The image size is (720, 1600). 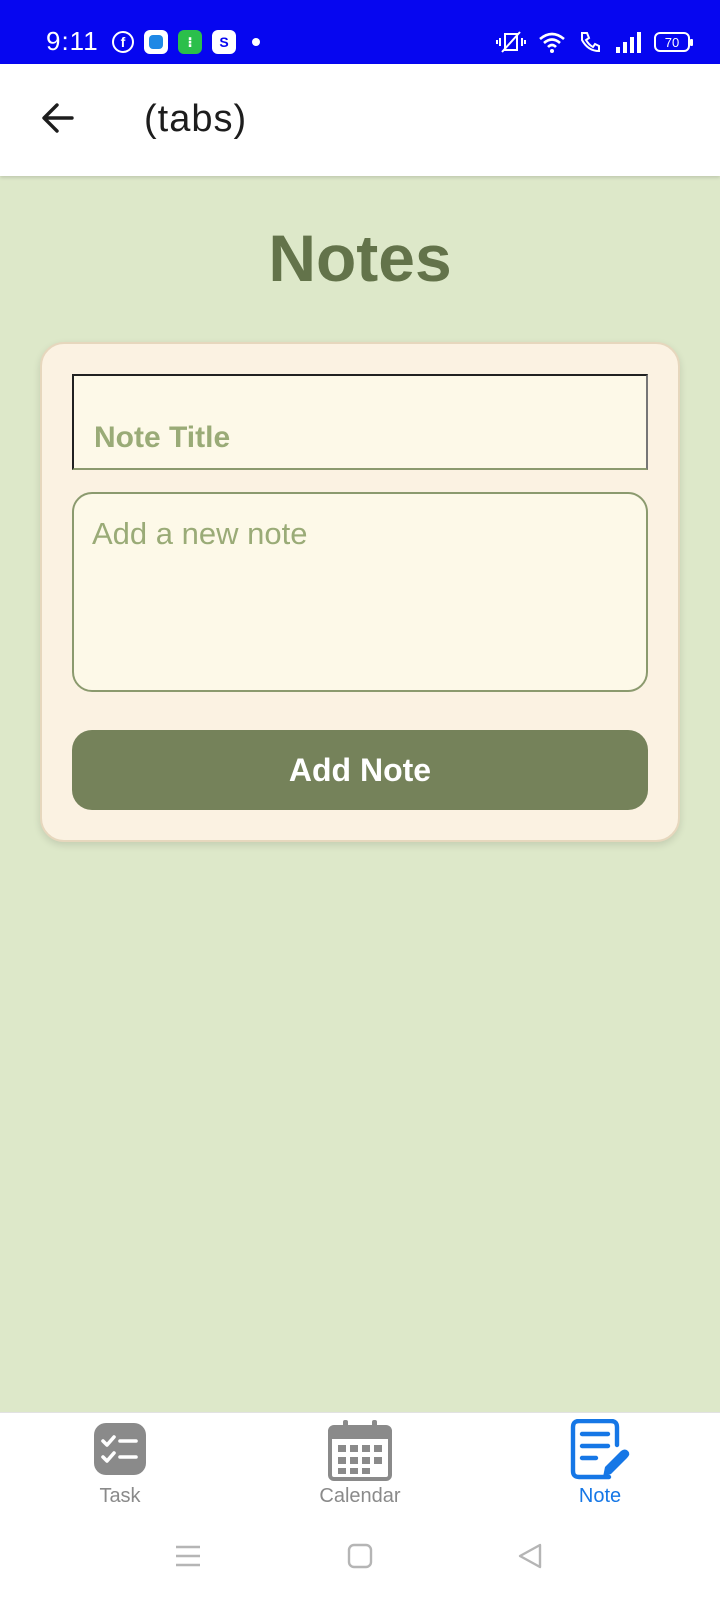 I want to click on back-button, so click(x=58, y=118).